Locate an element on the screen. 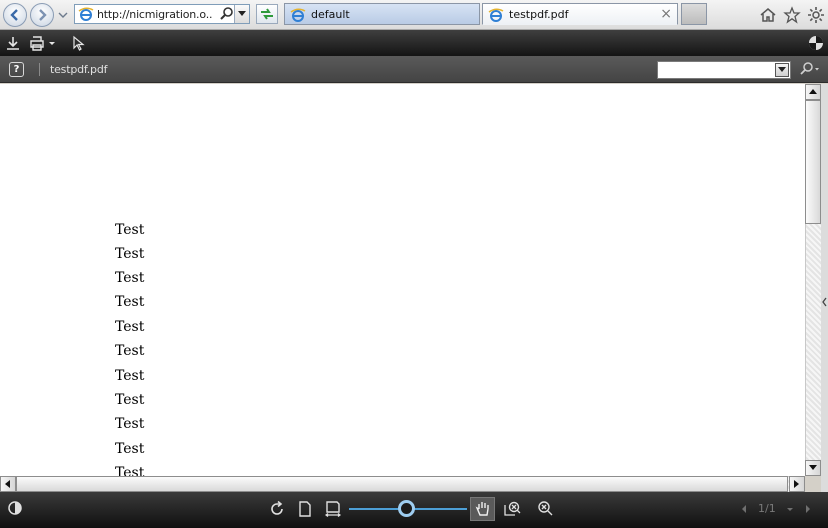 This screenshot has height=528, width=828. panel-collapse-icon is located at coordinates (824, 302).